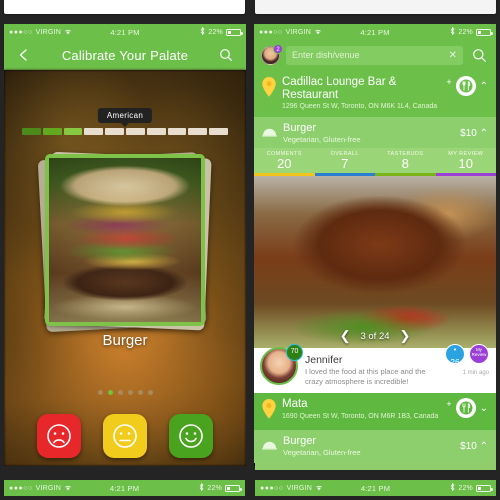 This screenshot has width=500, height=500. What do you see at coordinates (465, 163) in the screenshot?
I see `stat-value: 10` at bounding box center [465, 163].